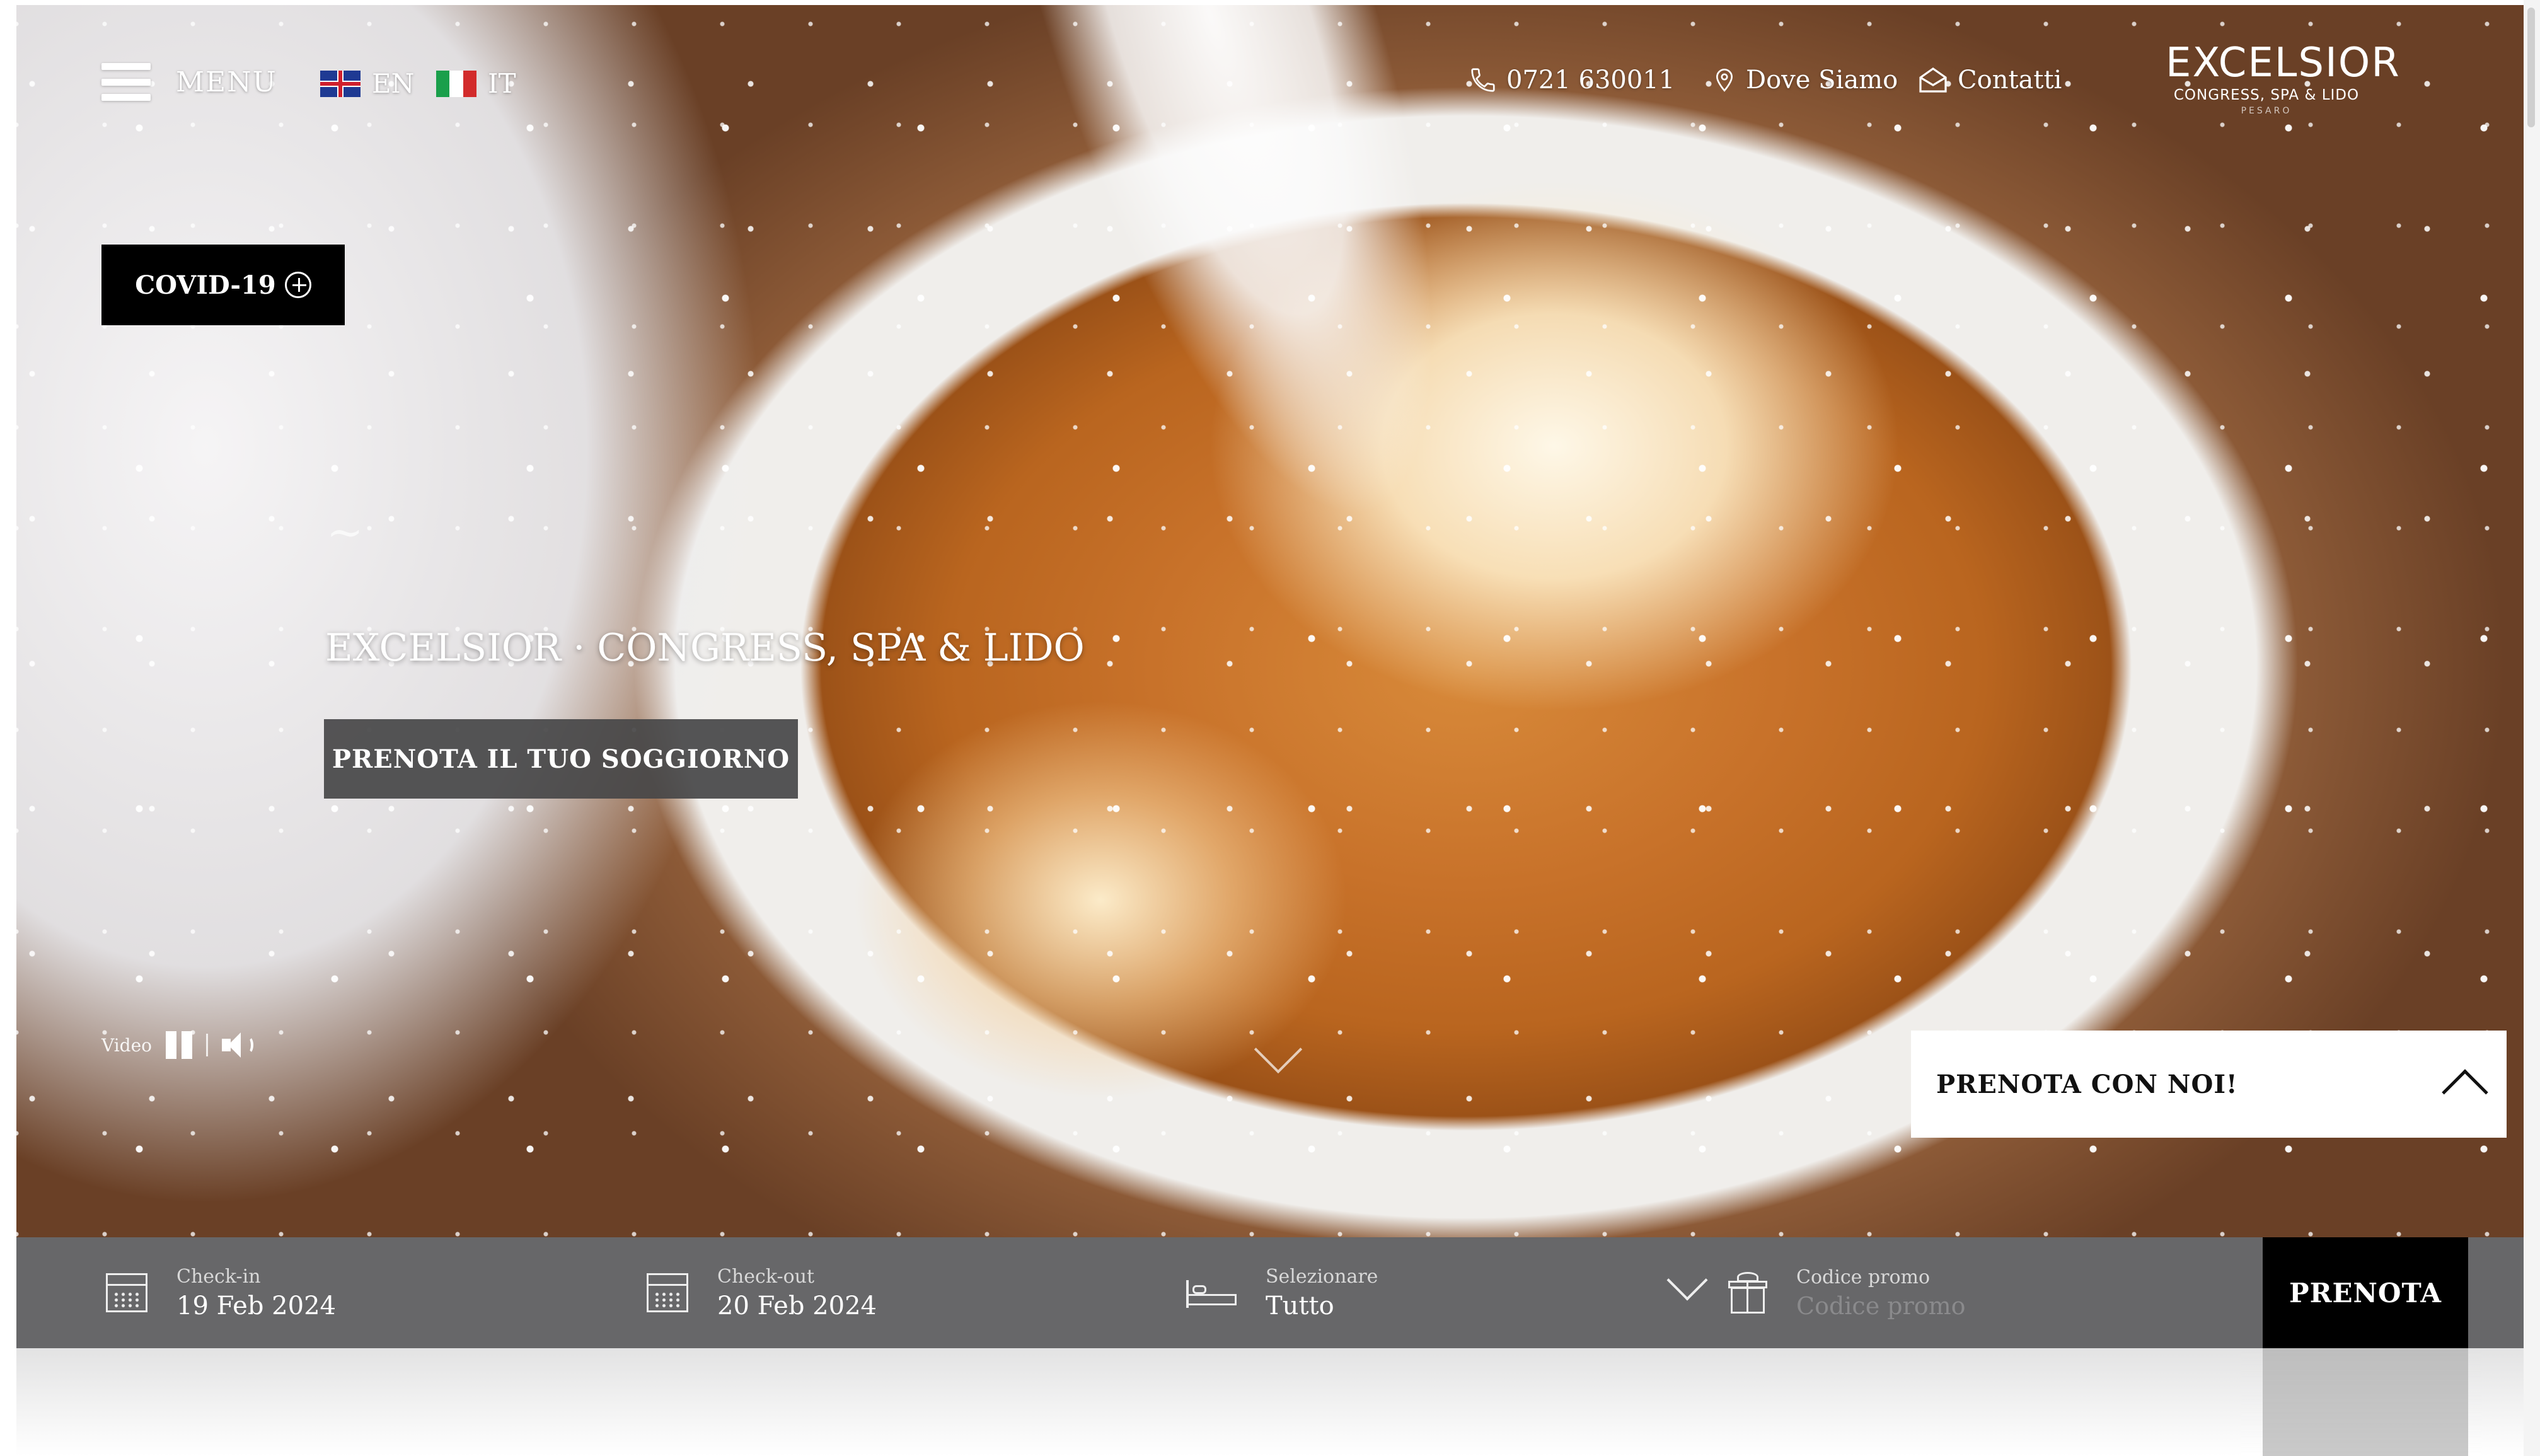  I want to click on promo-input: Codice promo, so click(1881, 1306).